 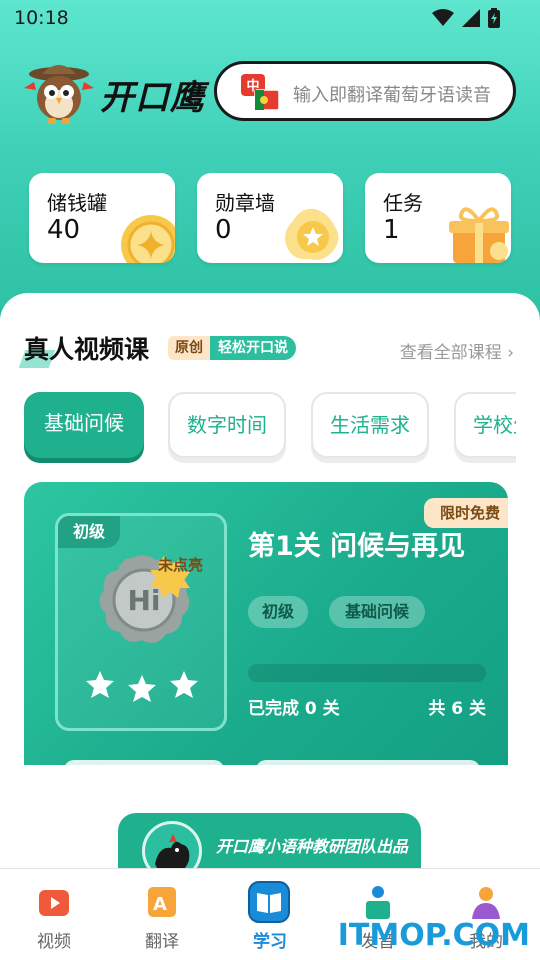 What do you see at coordinates (378, 902) in the screenshot?
I see `pronounce-icon` at bounding box center [378, 902].